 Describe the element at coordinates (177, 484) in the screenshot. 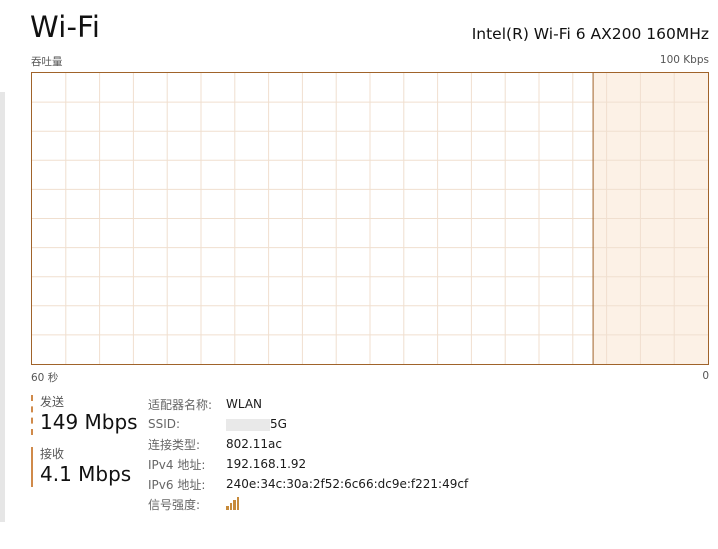

I see `ipv6-key: IPv6 地址:` at that location.